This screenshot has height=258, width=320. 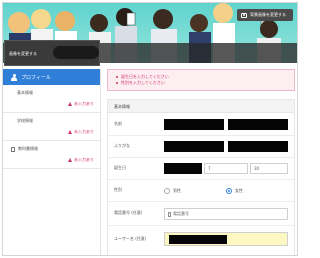 What do you see at coordinates (244, 15) in the screenshot?
I see `camera-icon` at bounding box center [244, 15].